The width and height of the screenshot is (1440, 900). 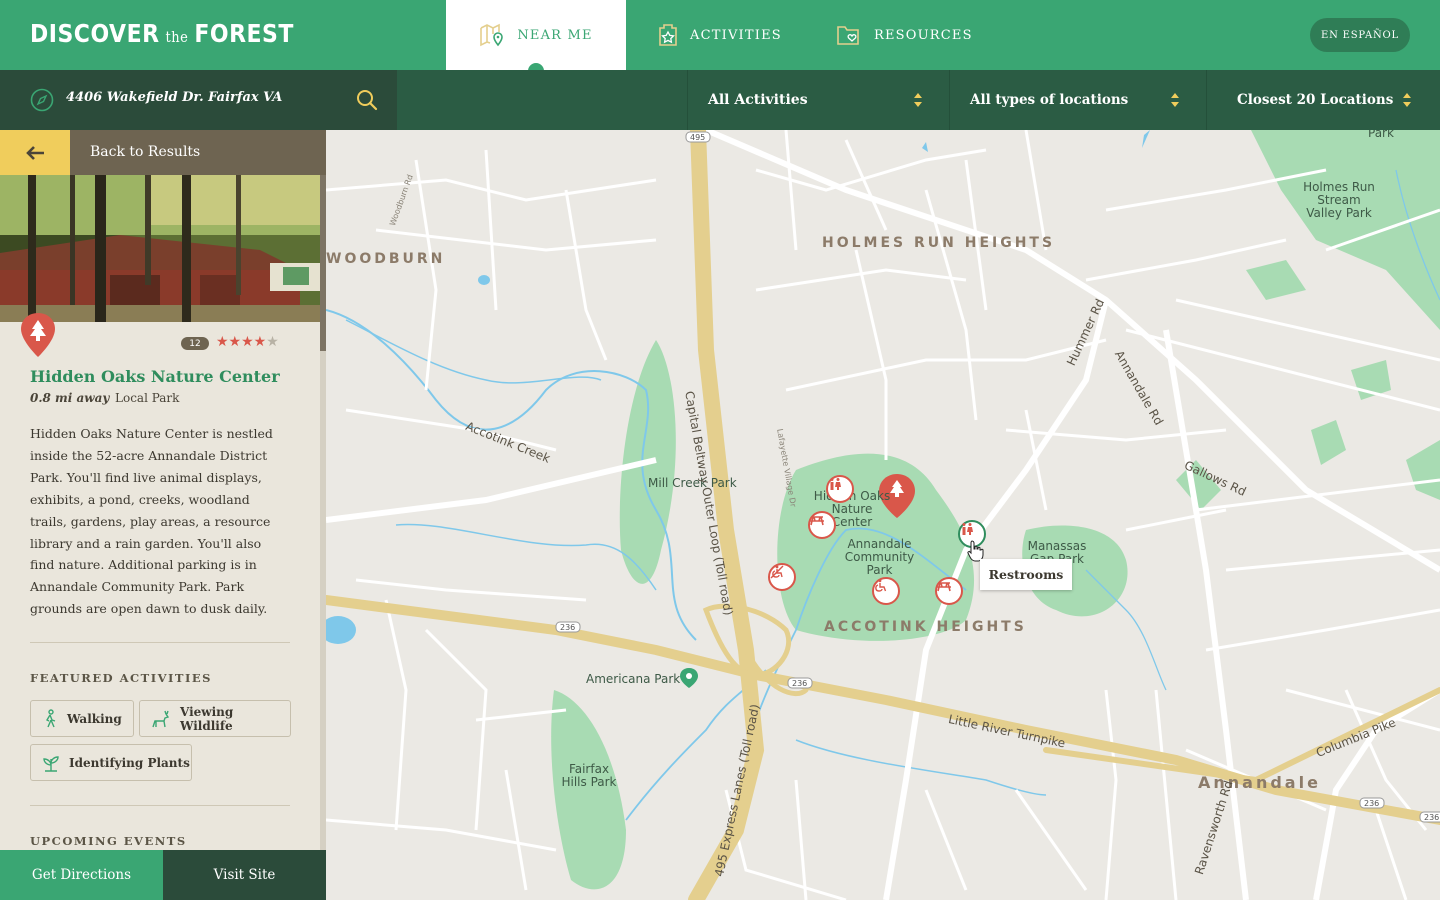 I want to click on tree-pin-icon, so click(x=38, y=335).